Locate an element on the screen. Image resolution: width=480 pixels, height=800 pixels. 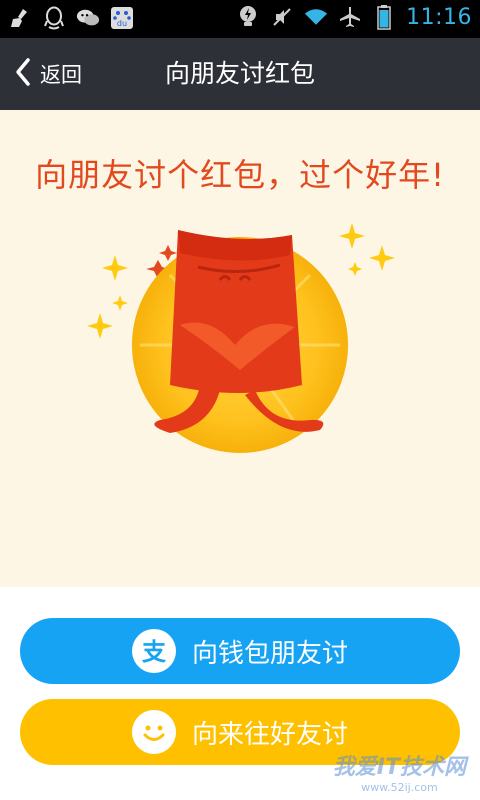
back-label: 返回 is located at coordinates (61, 75).